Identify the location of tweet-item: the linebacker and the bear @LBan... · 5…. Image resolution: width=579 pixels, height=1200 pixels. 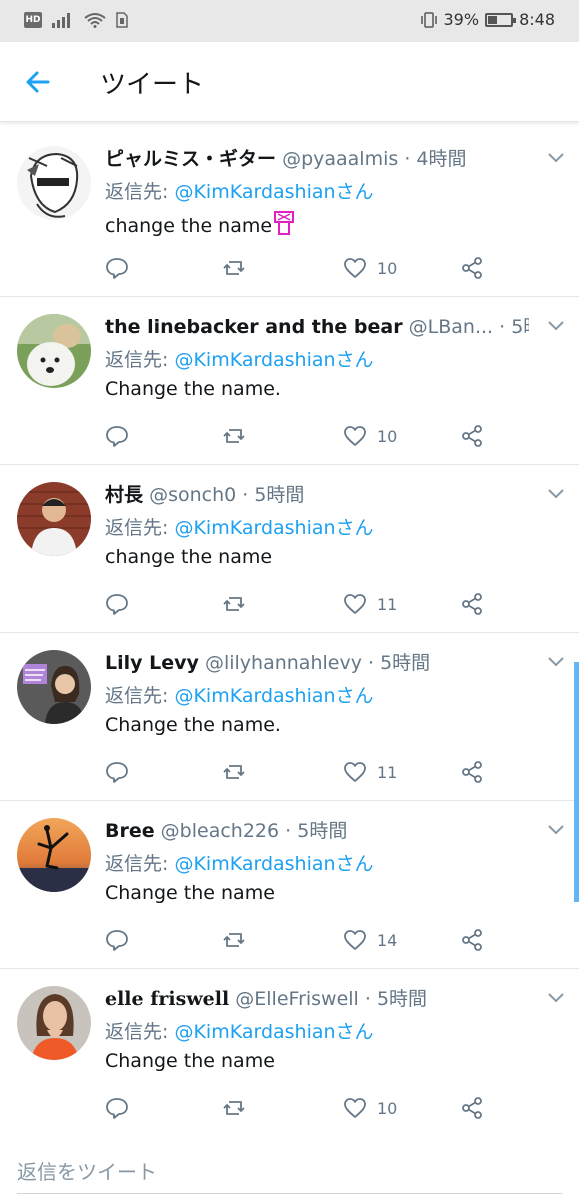
(289, 381).